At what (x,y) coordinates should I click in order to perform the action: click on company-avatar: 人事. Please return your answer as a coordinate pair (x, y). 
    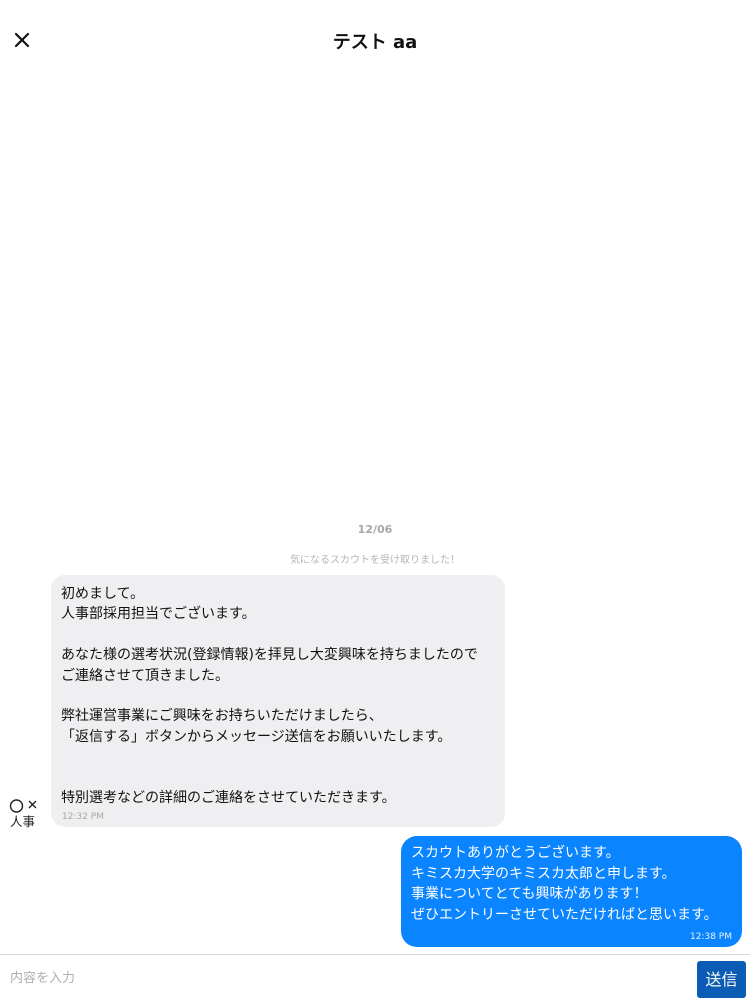
    Looking at the image, I should click on (25, 813).